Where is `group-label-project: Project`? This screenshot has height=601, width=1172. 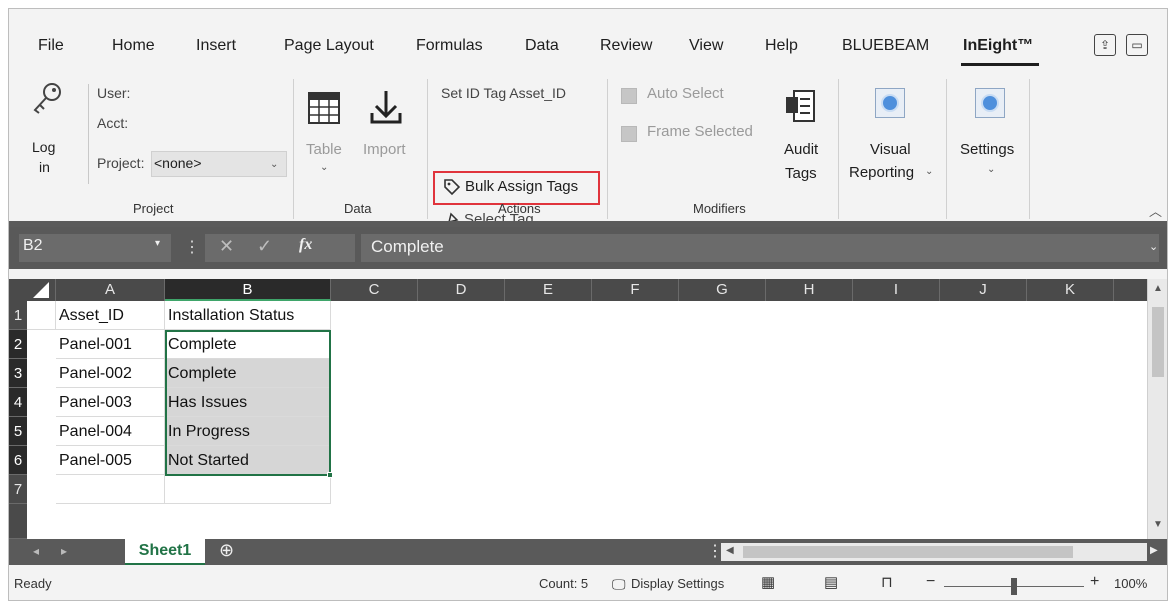
group-label-project: Project is located at coordinates (153, 208).